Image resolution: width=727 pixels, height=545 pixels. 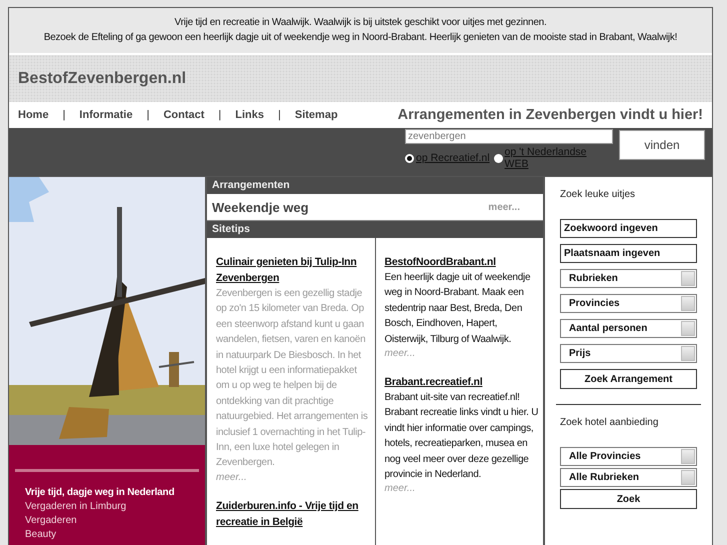 I want to click on nav-link: Informatie, so click(x=106, y=115).